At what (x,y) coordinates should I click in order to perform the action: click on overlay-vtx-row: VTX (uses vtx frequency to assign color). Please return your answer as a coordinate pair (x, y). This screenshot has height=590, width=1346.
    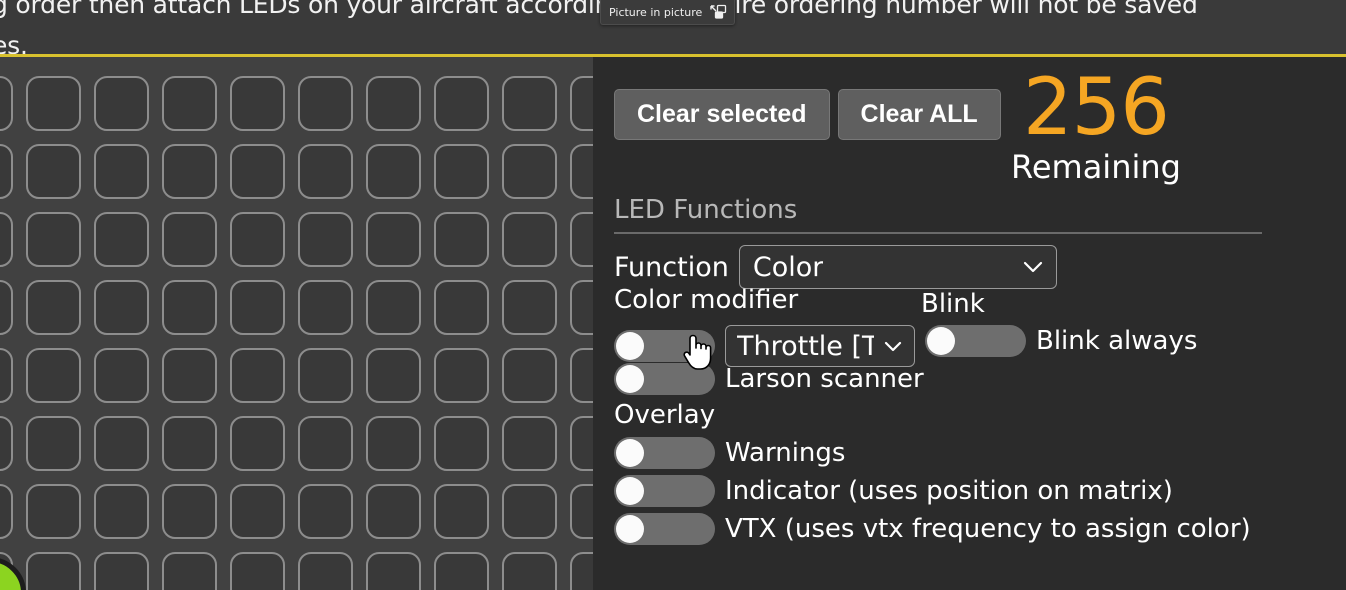
    Looking at the image, I should click on (932, 529).